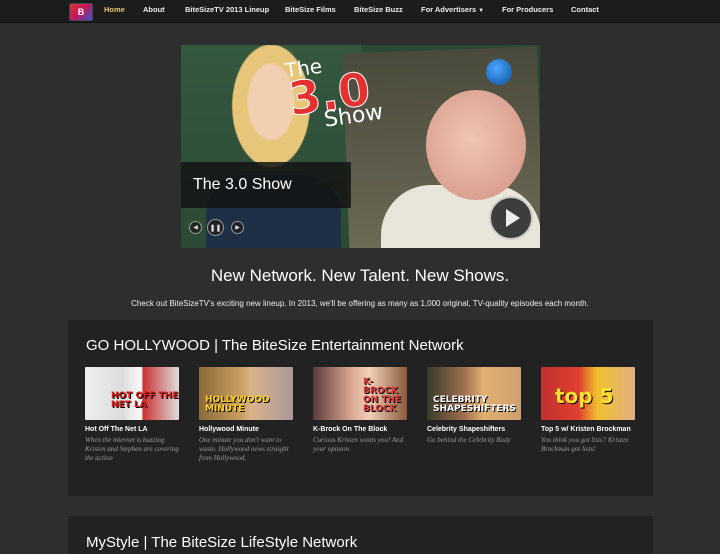 The width and height of the screenshot is (720, 554). I want to click on chevron-down-icon: ▼, so click(481, 11).